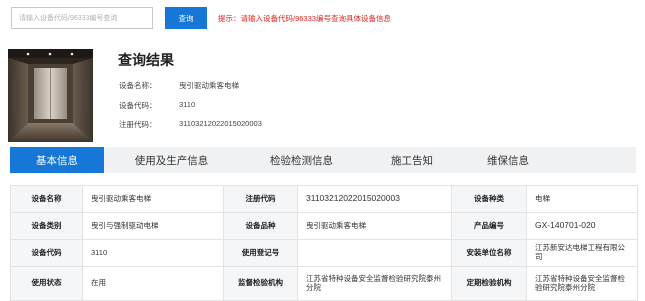  What do you see at coordinates (138, 85) in the screenshot?
I see `field-label: 设备名称：` at bounding box center [138, 85].